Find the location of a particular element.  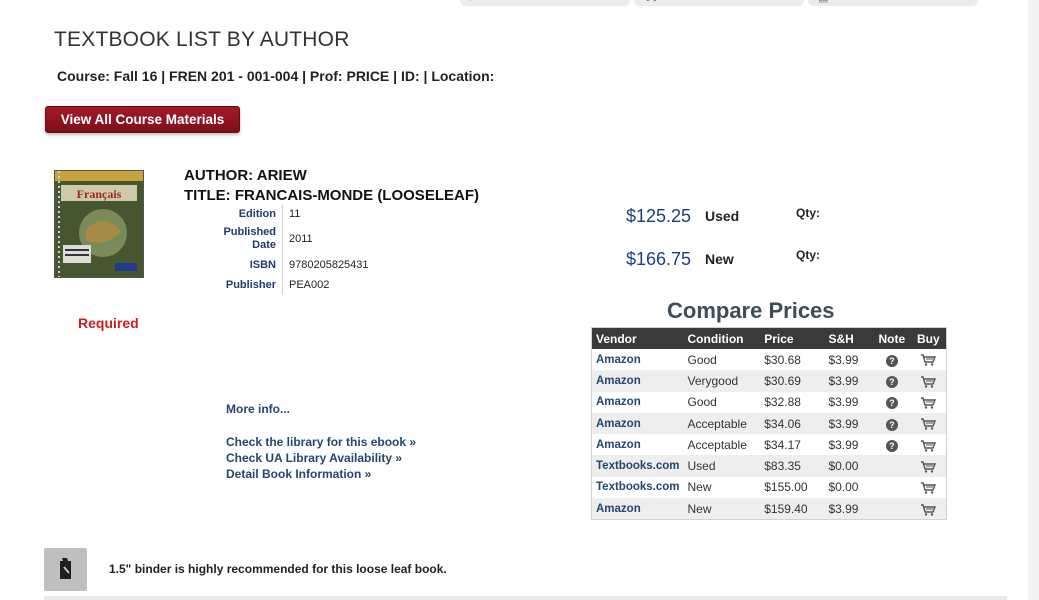

compare-row: Amazon New $159.40 $3.99 is located at coordinates (769, 509).